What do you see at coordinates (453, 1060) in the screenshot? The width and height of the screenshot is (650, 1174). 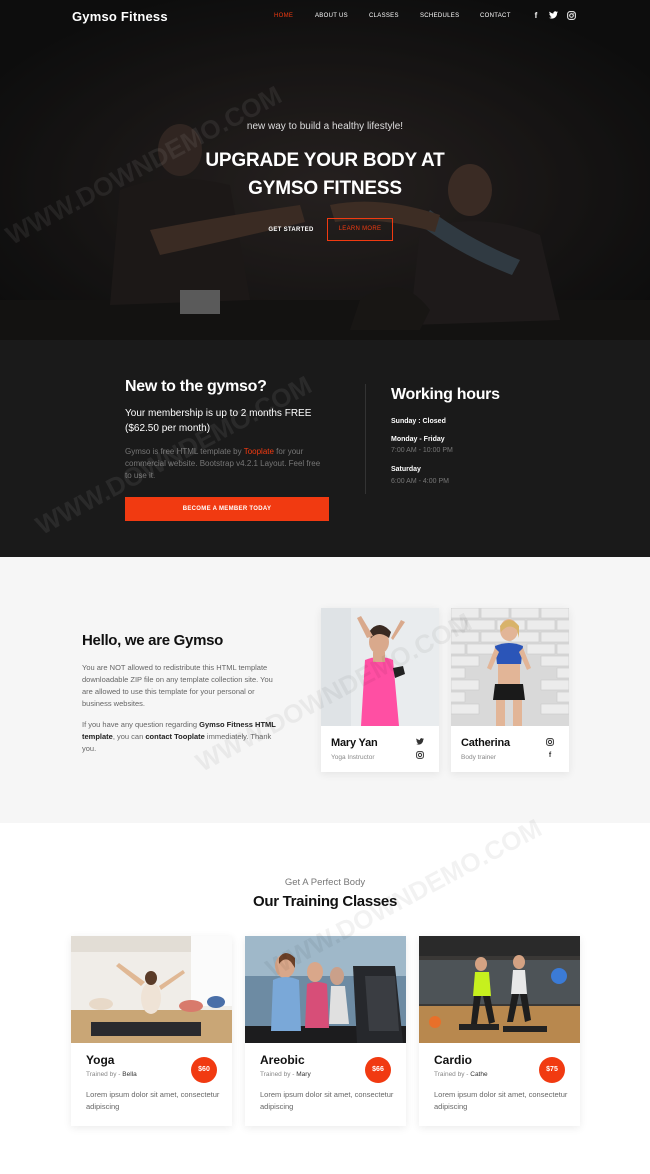 I see `class-name: Cardio` at bounding box center [453, 1060].